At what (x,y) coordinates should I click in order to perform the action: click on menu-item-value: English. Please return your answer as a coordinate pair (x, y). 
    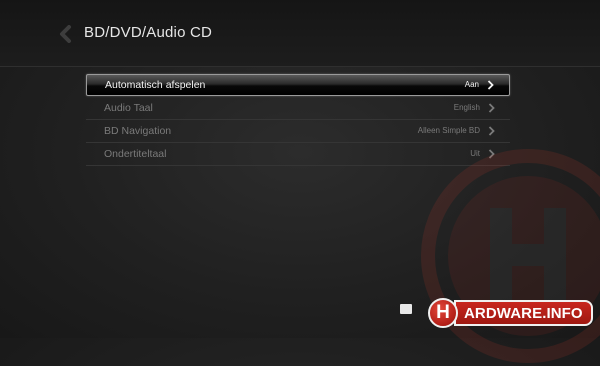
    Looking at the image, I should click on (466, 107).